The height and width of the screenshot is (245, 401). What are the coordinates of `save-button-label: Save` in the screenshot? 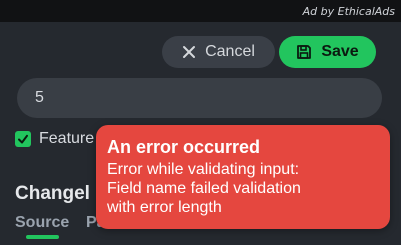 It's located at (340, 51).